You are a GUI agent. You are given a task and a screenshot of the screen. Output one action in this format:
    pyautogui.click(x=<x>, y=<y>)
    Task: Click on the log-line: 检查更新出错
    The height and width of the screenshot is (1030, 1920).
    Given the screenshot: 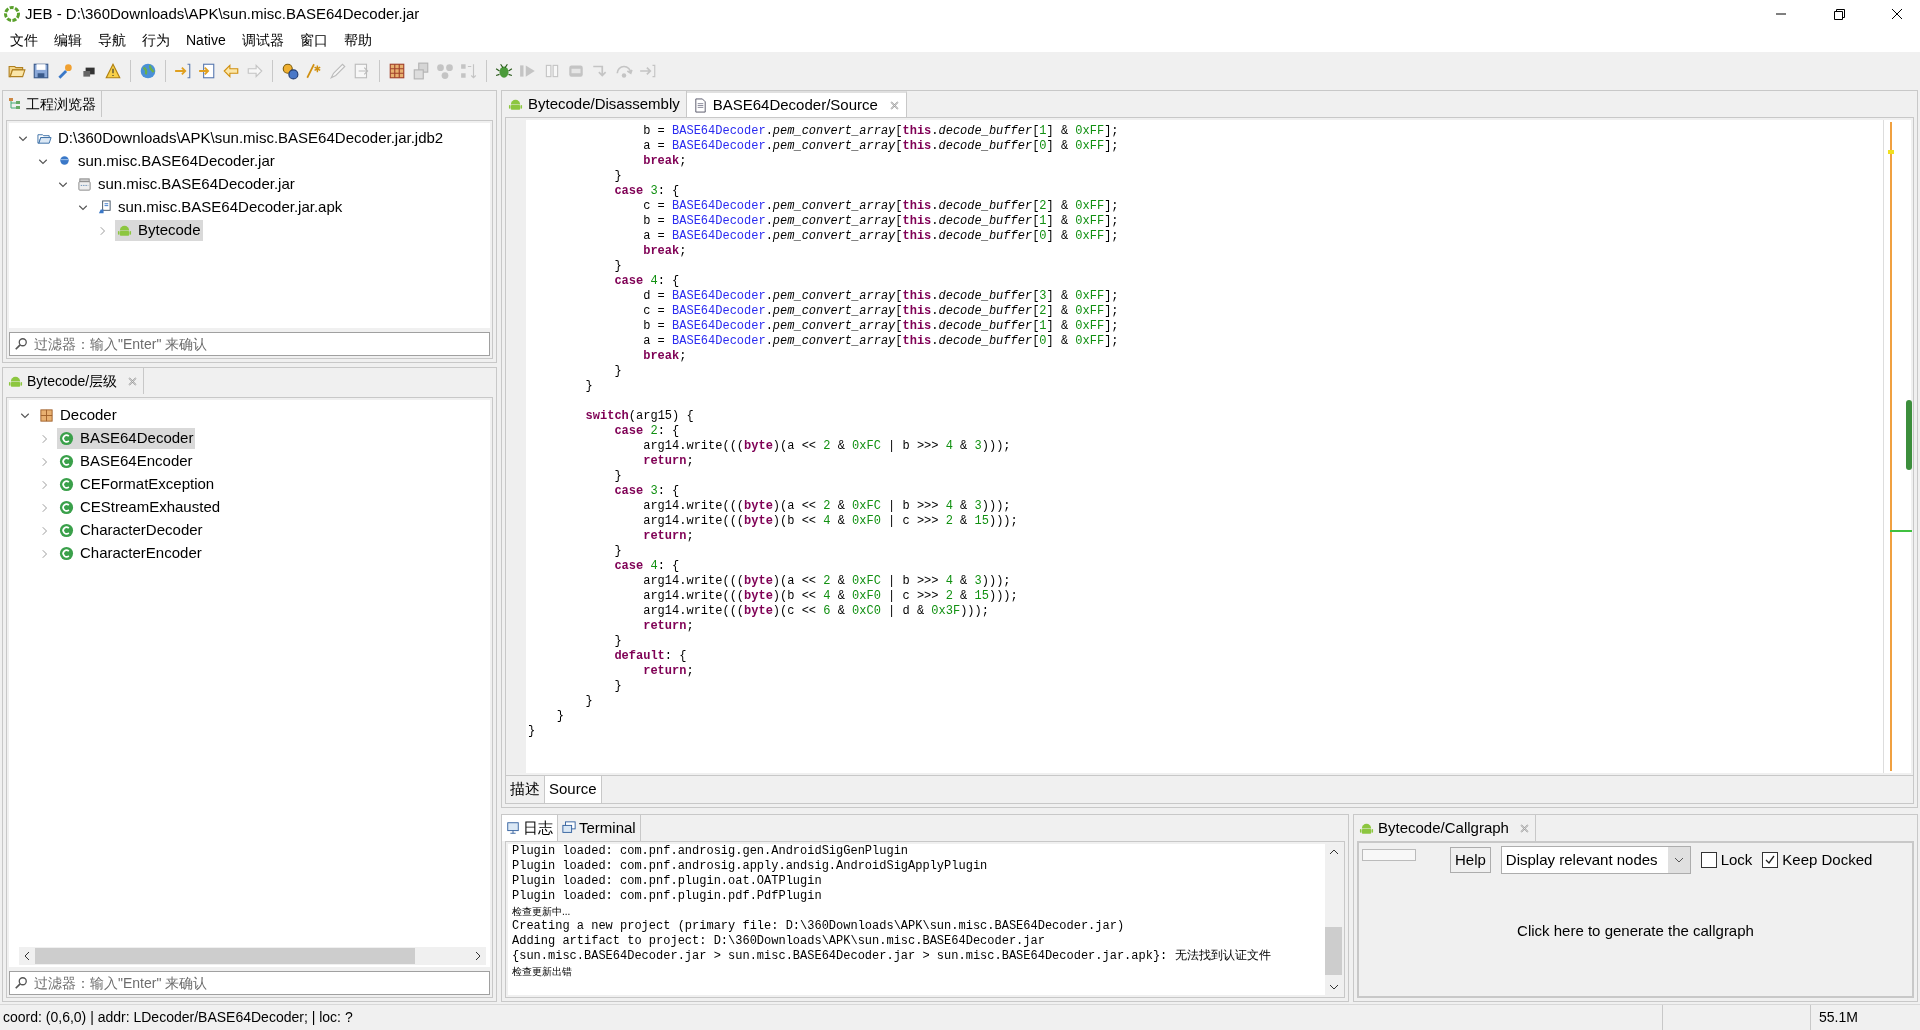 What is the action you would take?
    pyautogui.click(x=542, y=972)
    